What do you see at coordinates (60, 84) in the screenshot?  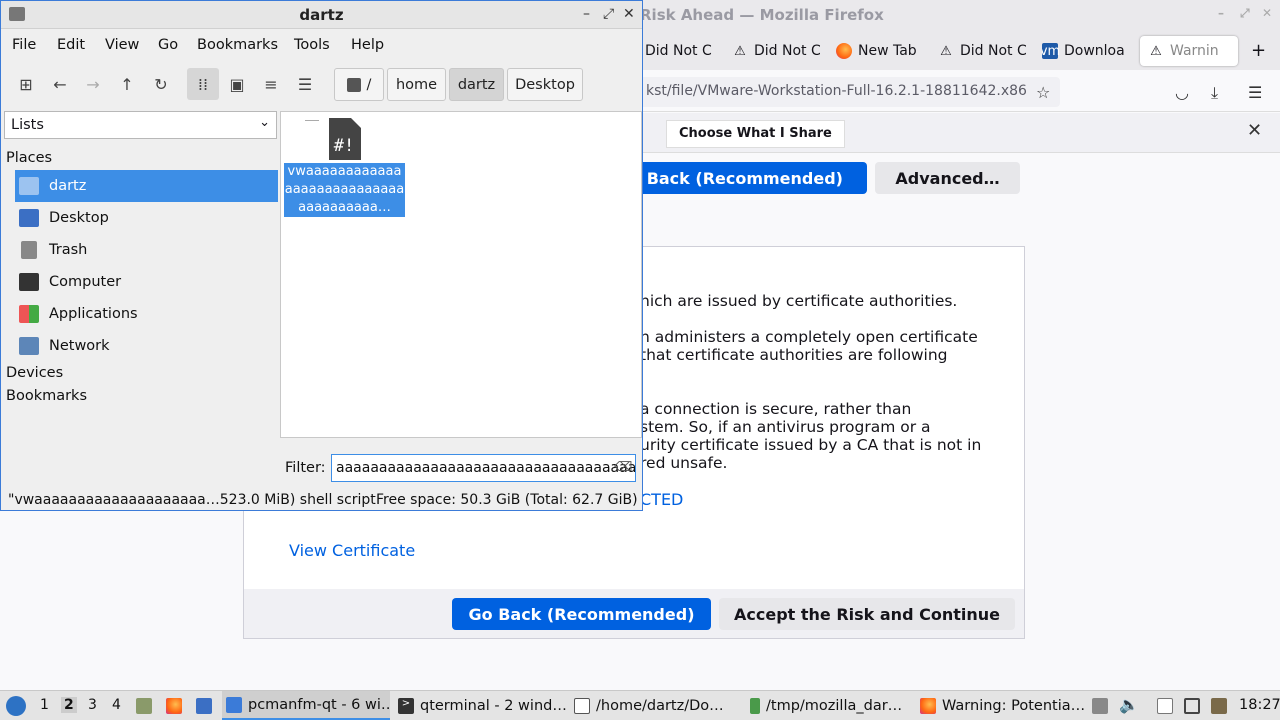 I see `back-icon: ←` at bounding box center [60, 84].